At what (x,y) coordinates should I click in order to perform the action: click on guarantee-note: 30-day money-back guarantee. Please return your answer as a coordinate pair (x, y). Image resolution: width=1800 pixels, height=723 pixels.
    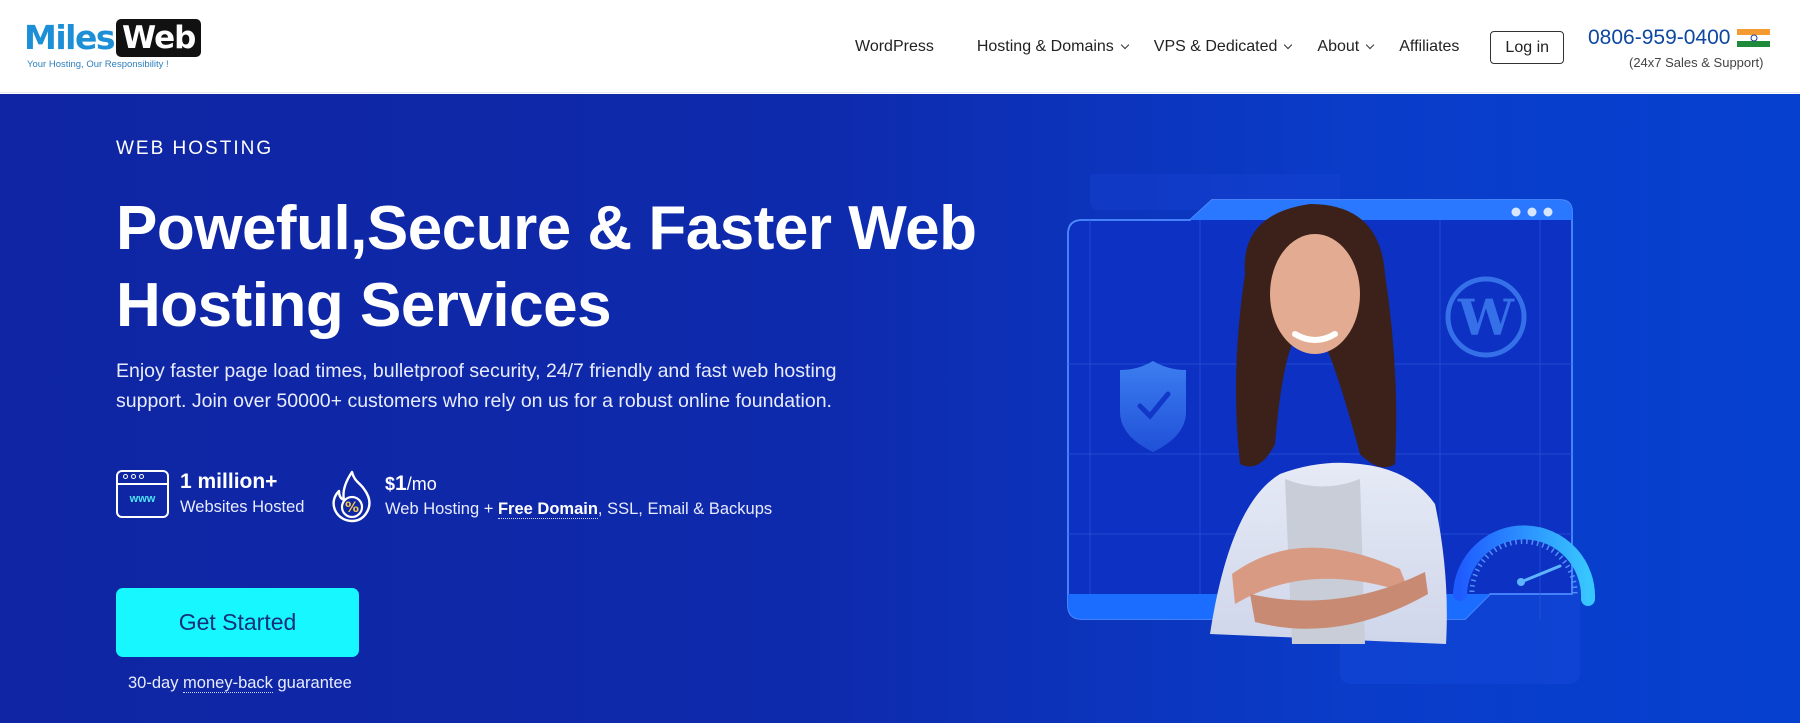
    Looking at the image, I should click on (240, 683).